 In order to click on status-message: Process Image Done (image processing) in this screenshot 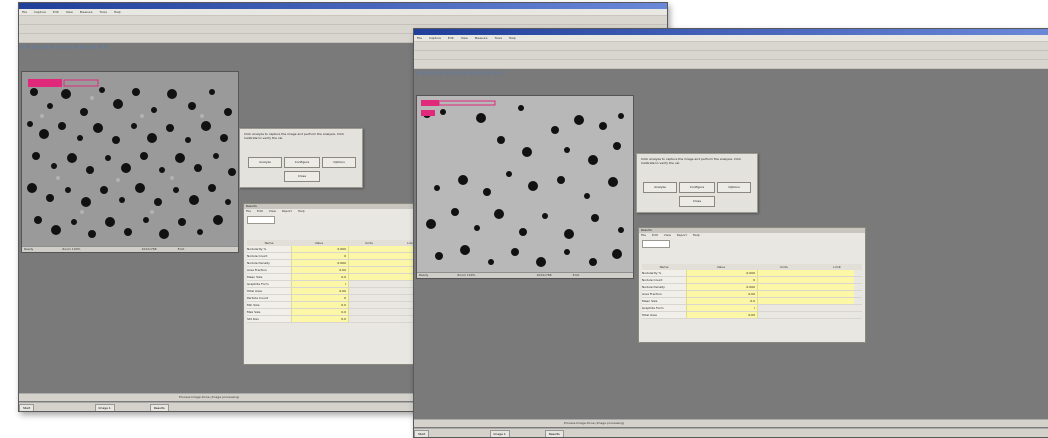, I will do `click(209, 397)`.